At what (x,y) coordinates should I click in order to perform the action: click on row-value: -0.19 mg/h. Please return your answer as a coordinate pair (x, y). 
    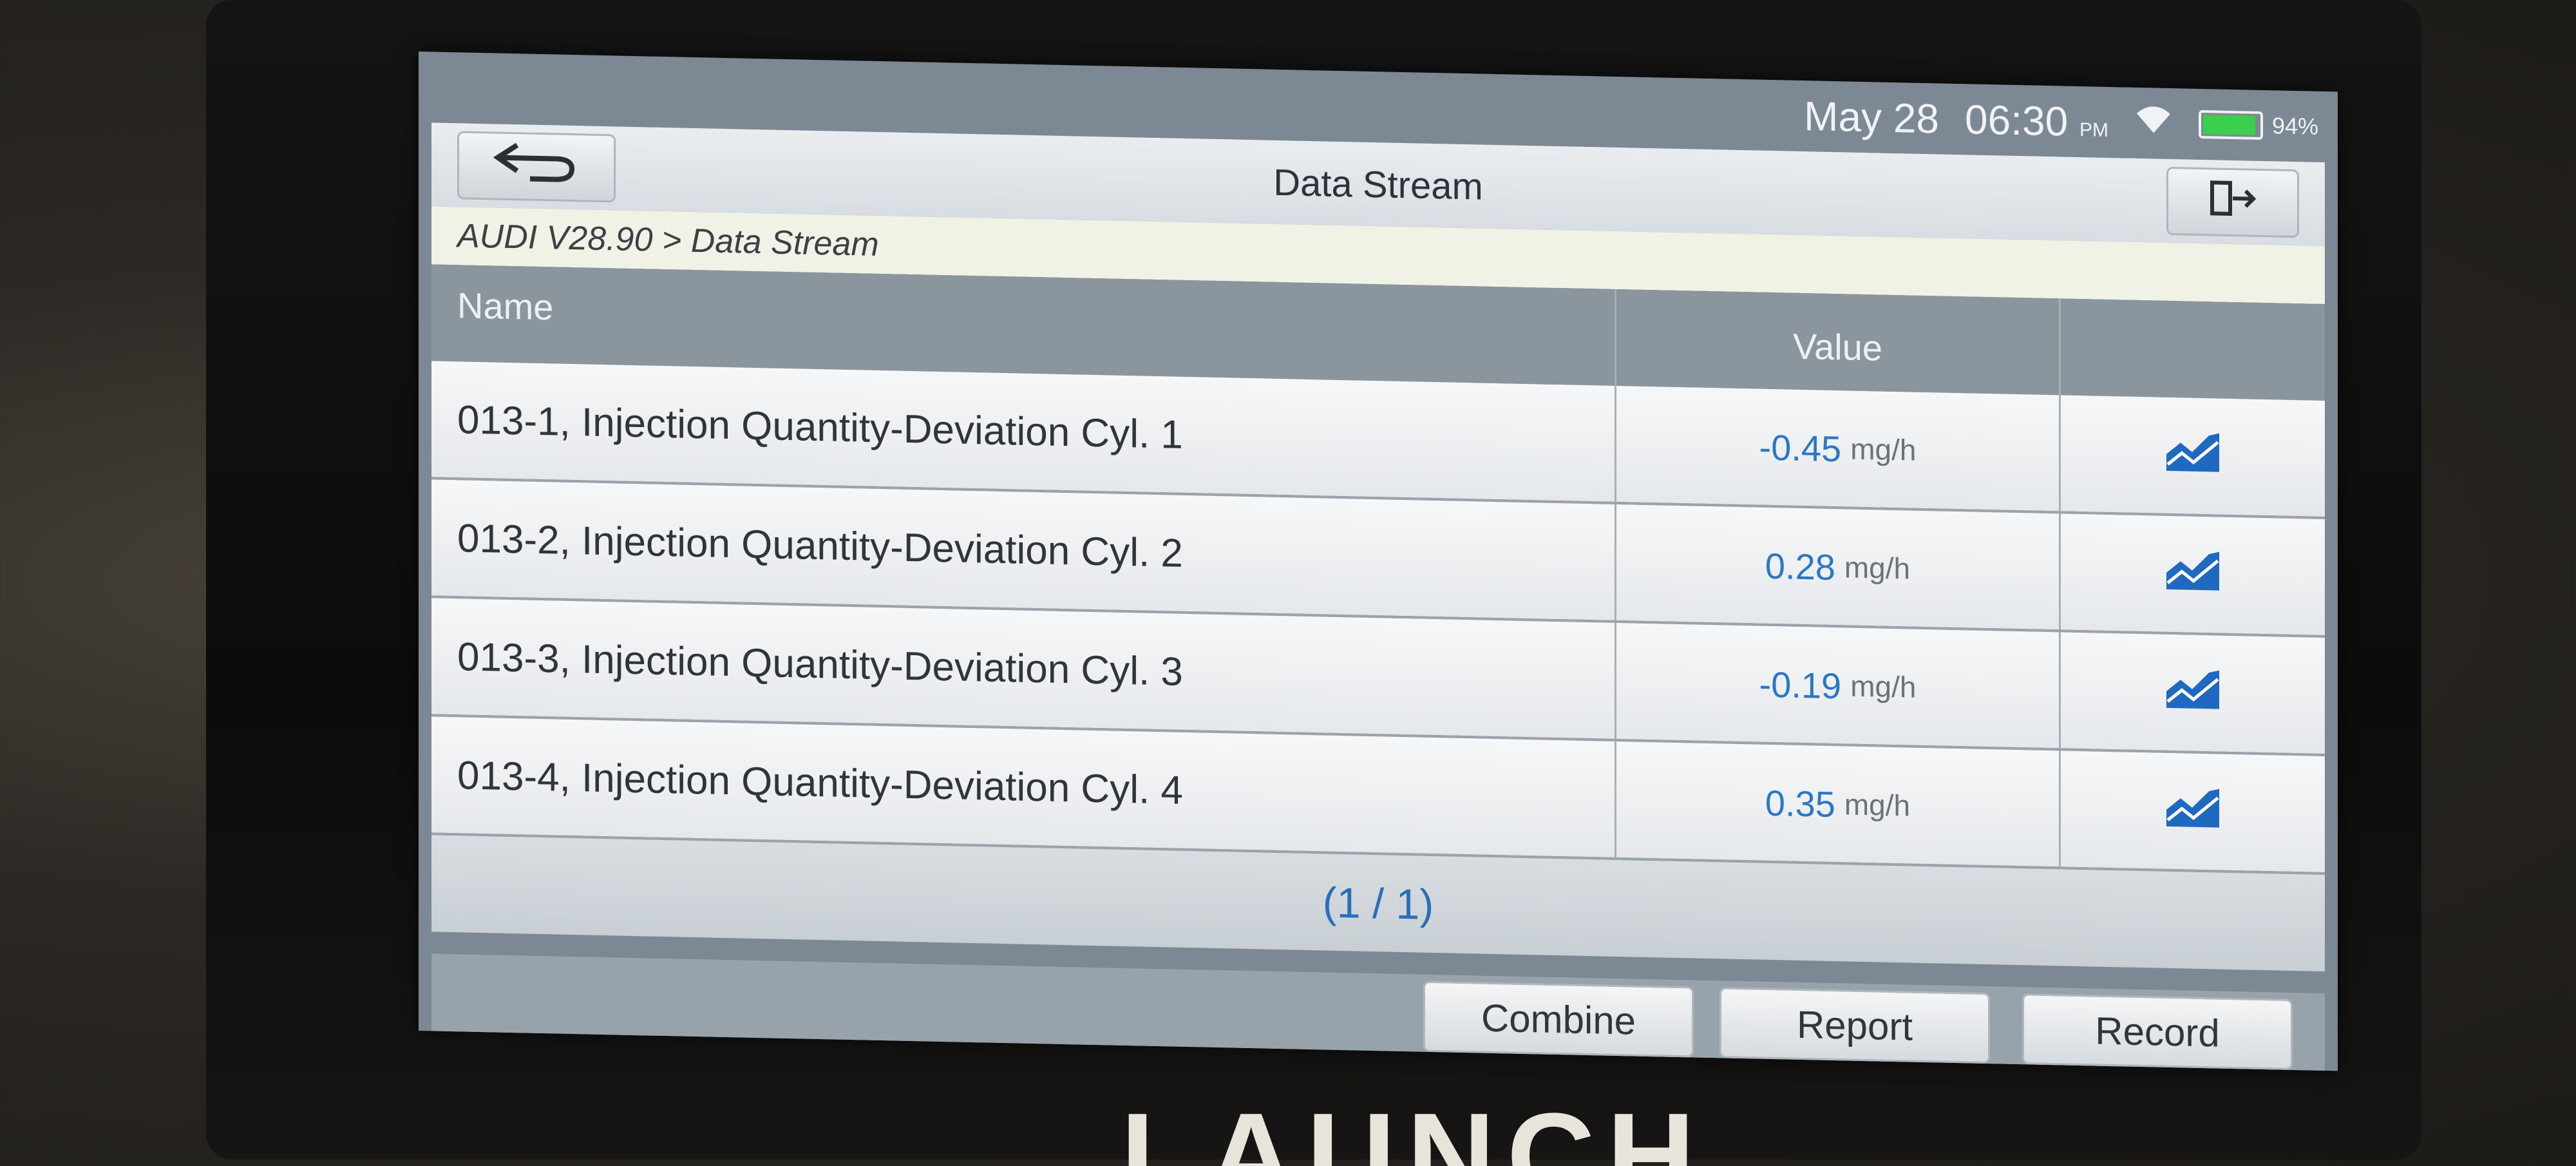
    Looking at the image, I should click on (1838, 685).